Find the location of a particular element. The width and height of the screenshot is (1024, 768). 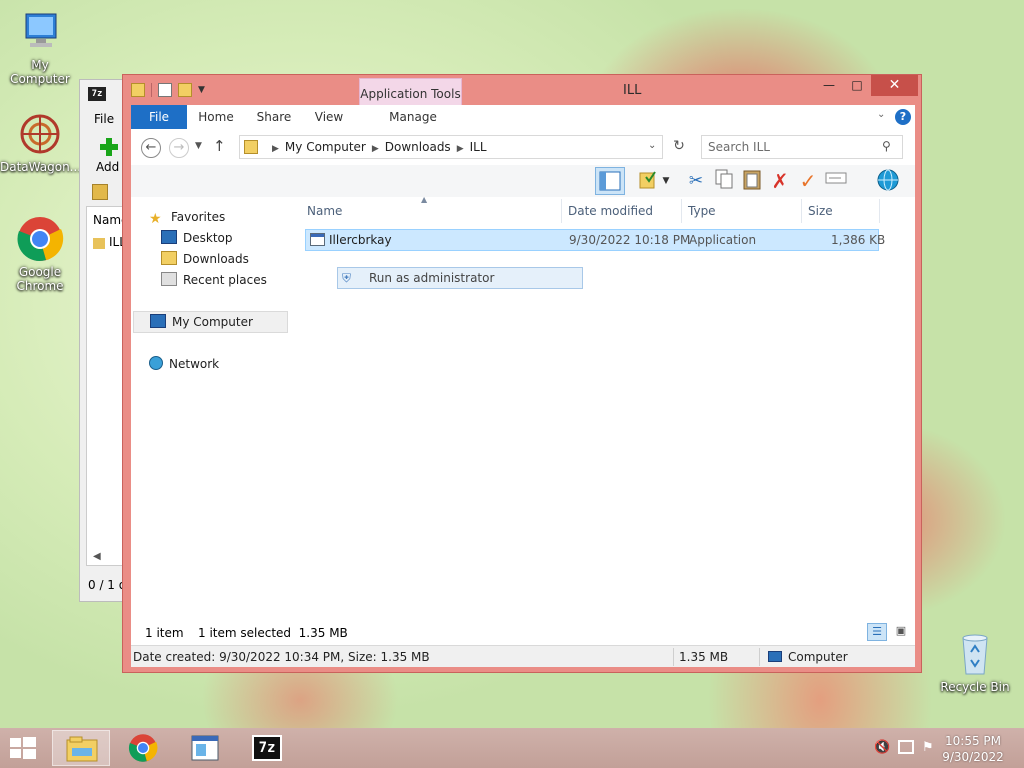

taskbar-file-explorer is located at coordinates (81, 748).